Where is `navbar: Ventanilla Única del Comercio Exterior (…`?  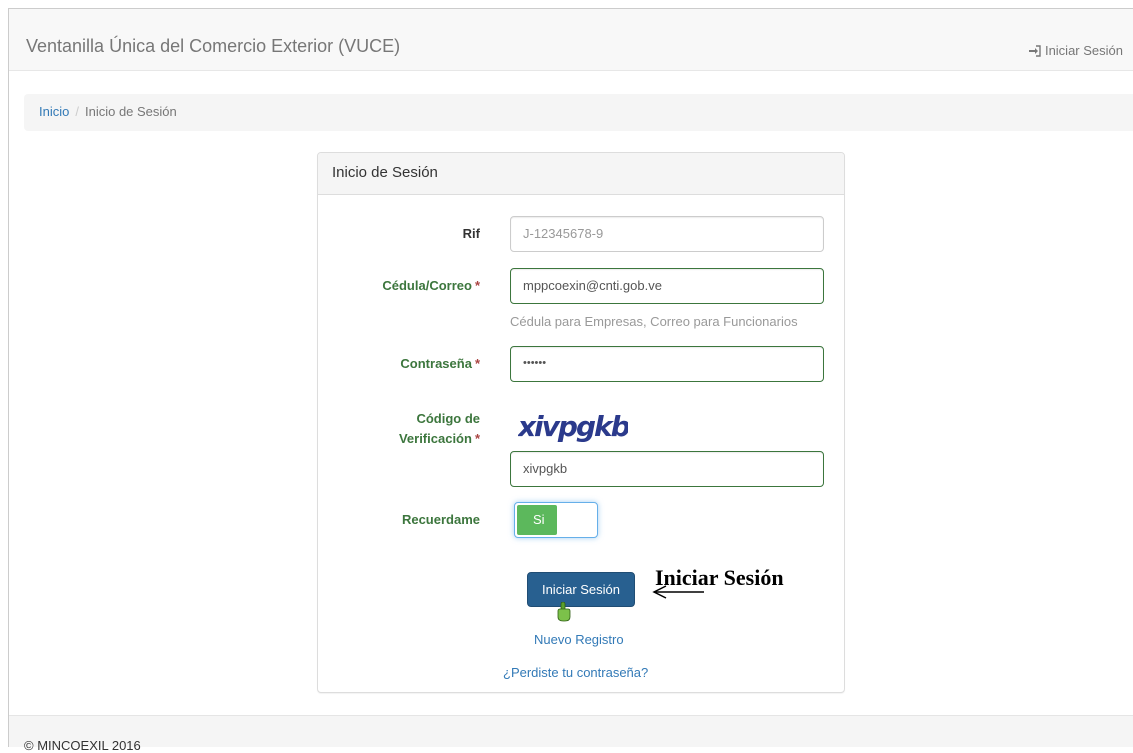
navbar: Ventanilla Única del Comercio Exterior (… is located at coordinates (571, 40).